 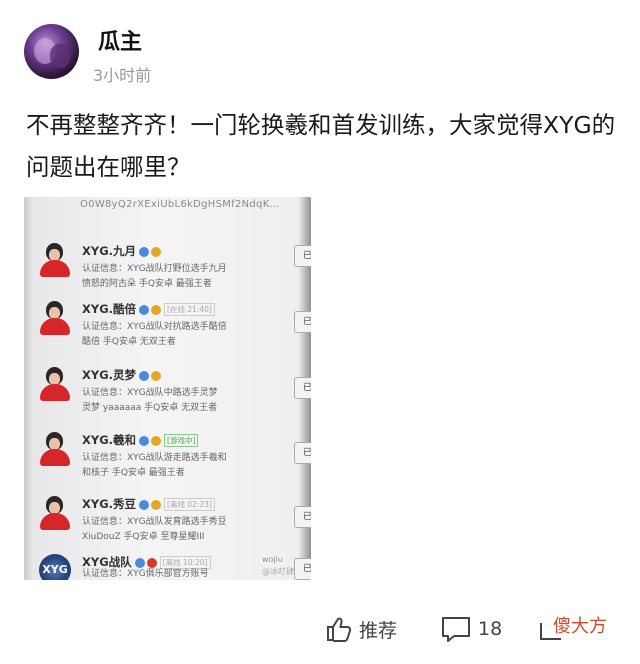 What do you see at coordinates (109, 440) in the screenshot?
I see `account-name-text: XYG.羲和` at bounding box center [109, 440].